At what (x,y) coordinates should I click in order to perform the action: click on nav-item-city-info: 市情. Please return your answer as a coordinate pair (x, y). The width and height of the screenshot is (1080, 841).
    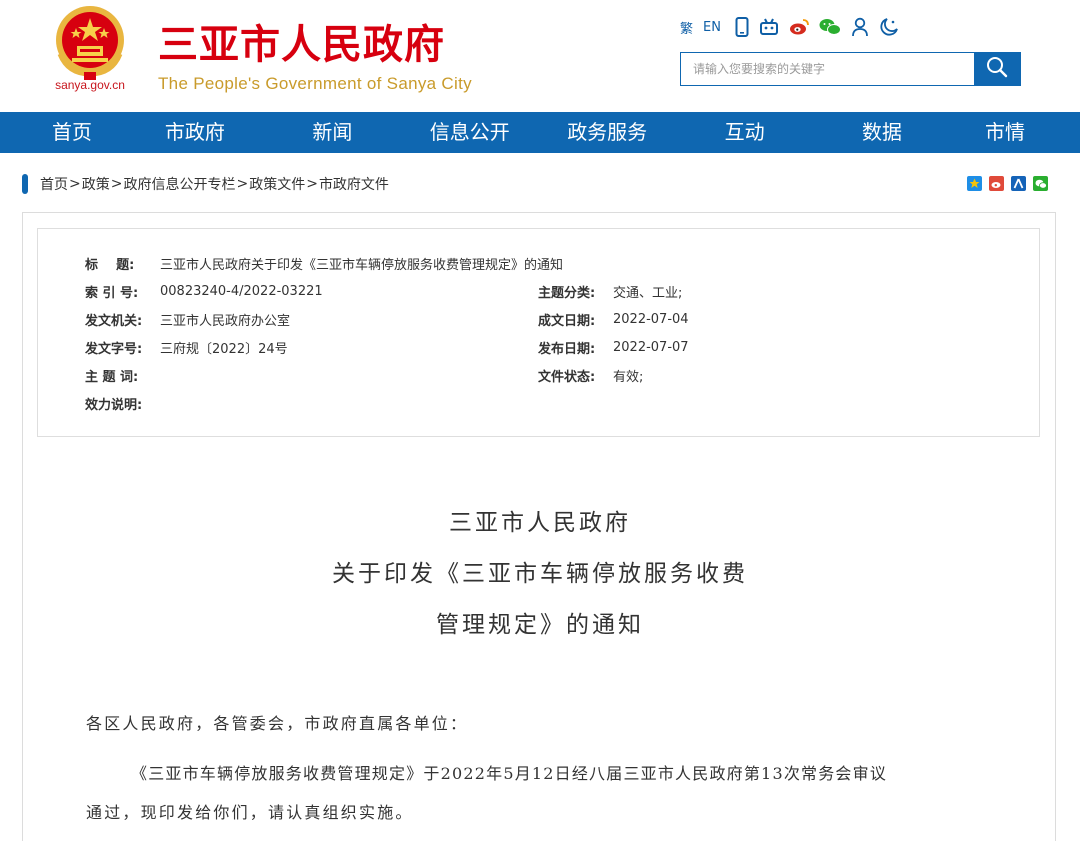
    Looking at the image, I should click on (1005, 132).